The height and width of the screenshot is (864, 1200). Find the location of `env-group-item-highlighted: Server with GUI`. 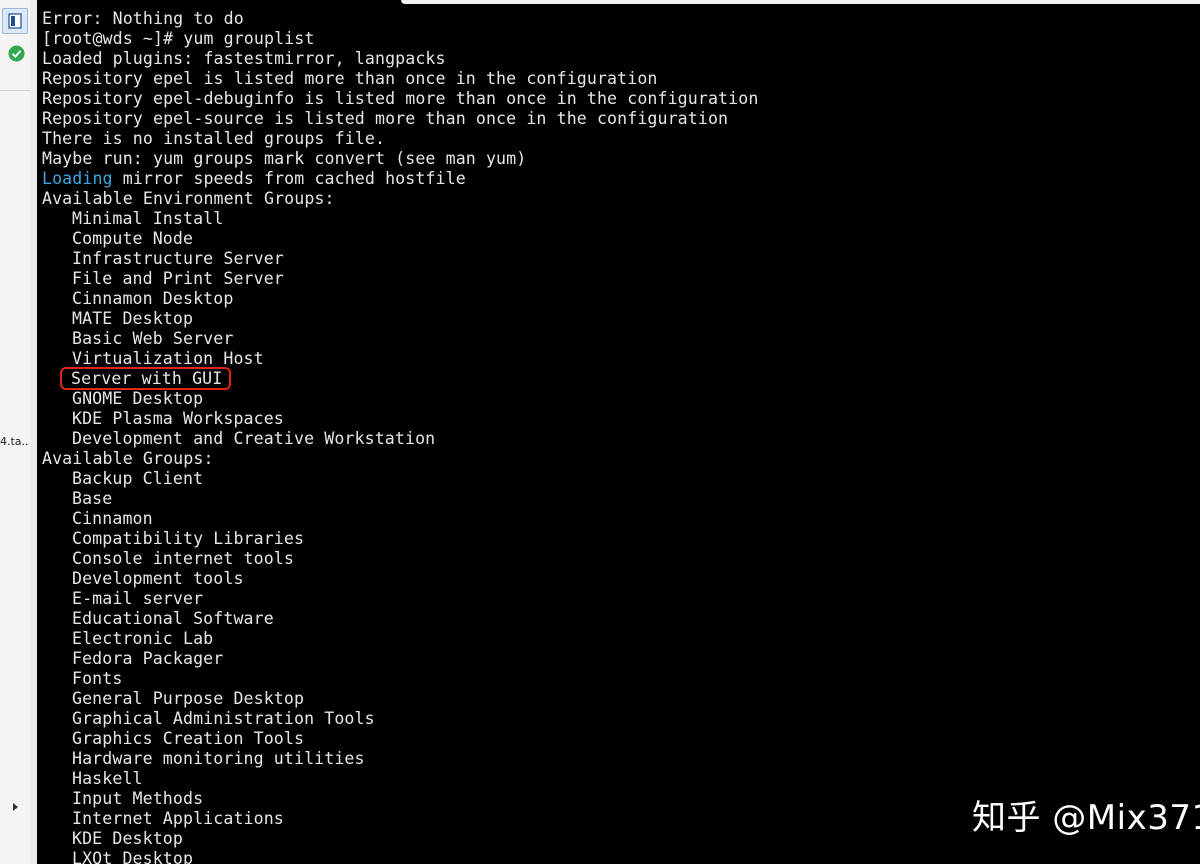

env-group-item-highlighted: Server with GUI is located at coordinates (400, 378).